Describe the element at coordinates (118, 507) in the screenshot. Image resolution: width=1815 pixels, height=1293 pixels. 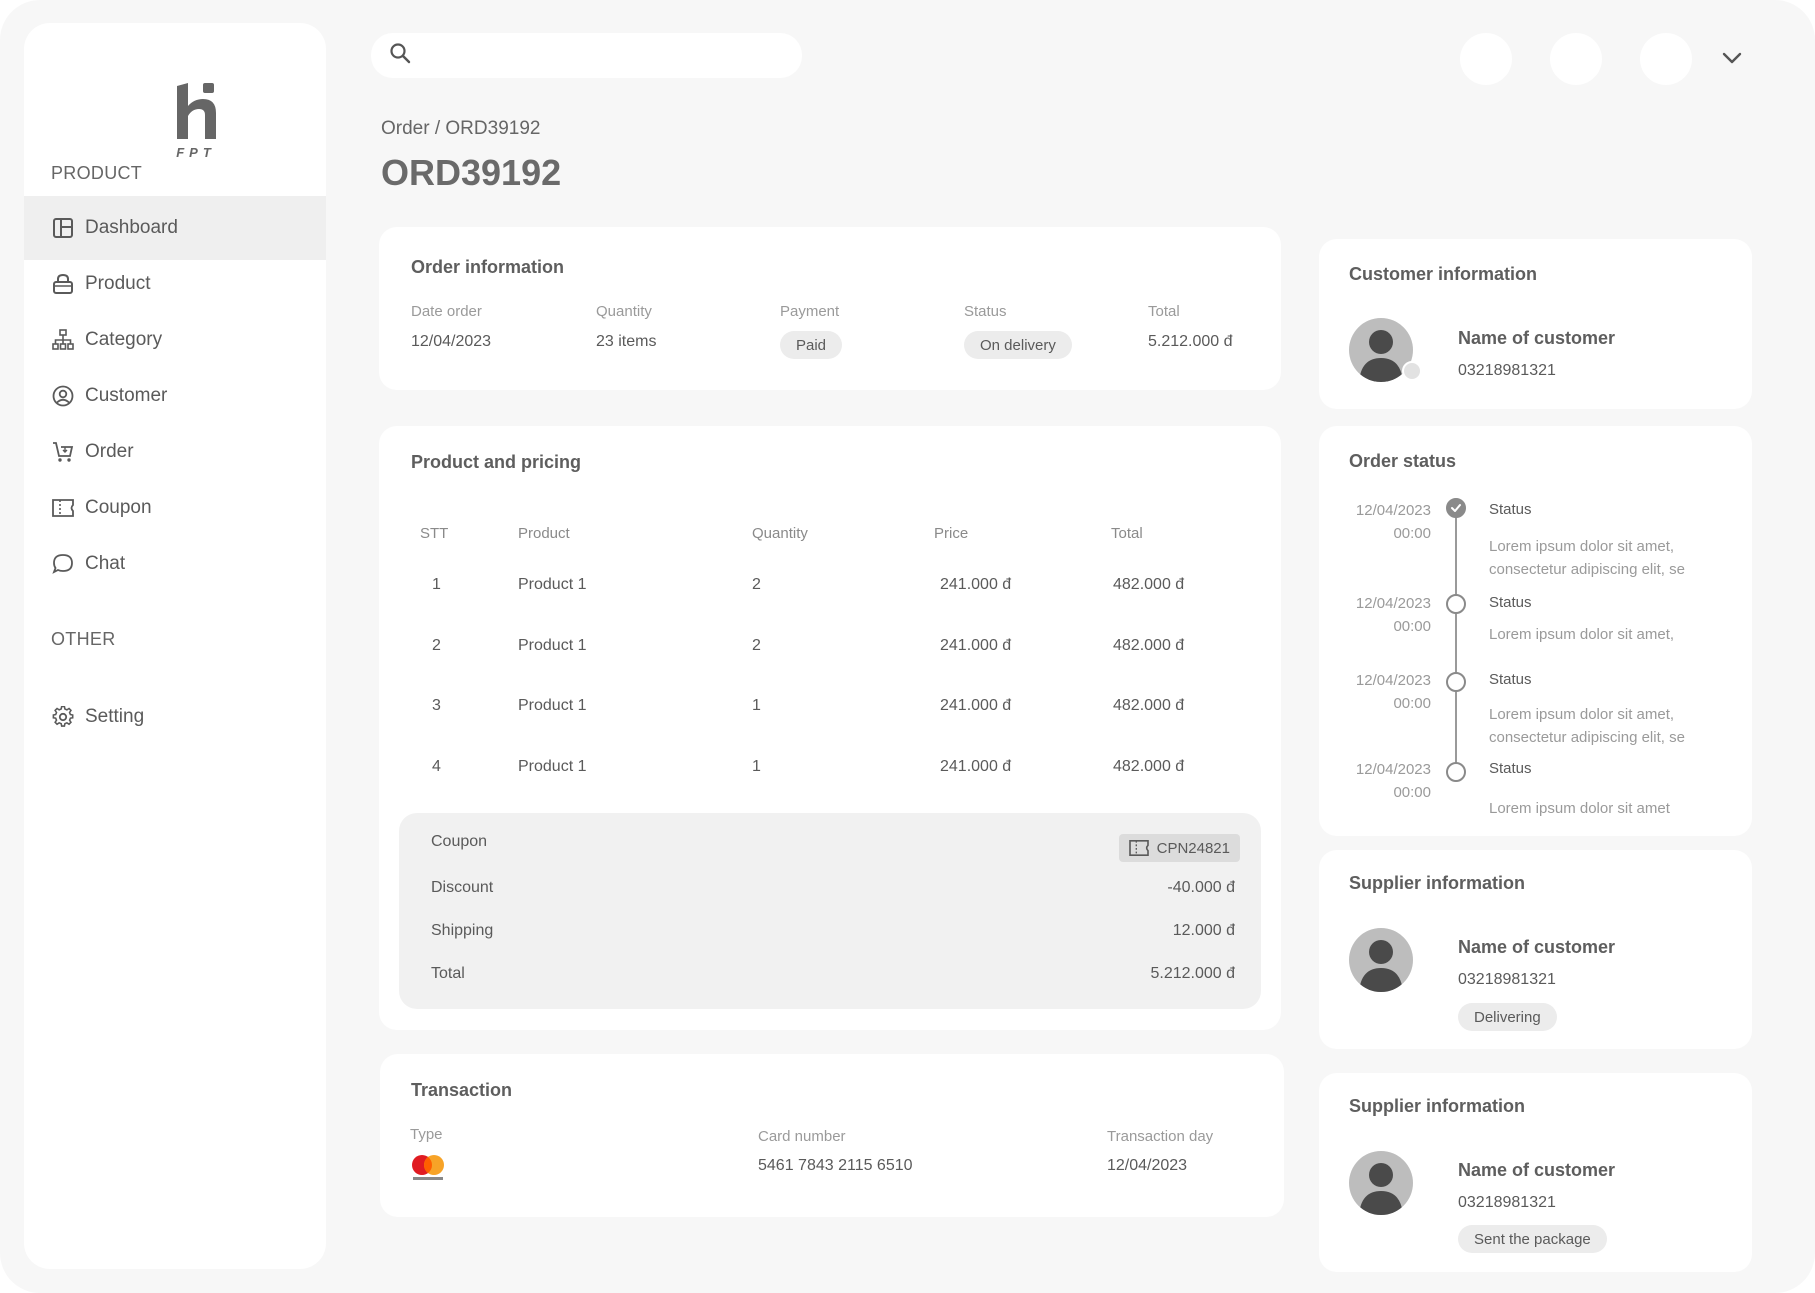
I see `sidebar-item-label: Coupon` at that location.